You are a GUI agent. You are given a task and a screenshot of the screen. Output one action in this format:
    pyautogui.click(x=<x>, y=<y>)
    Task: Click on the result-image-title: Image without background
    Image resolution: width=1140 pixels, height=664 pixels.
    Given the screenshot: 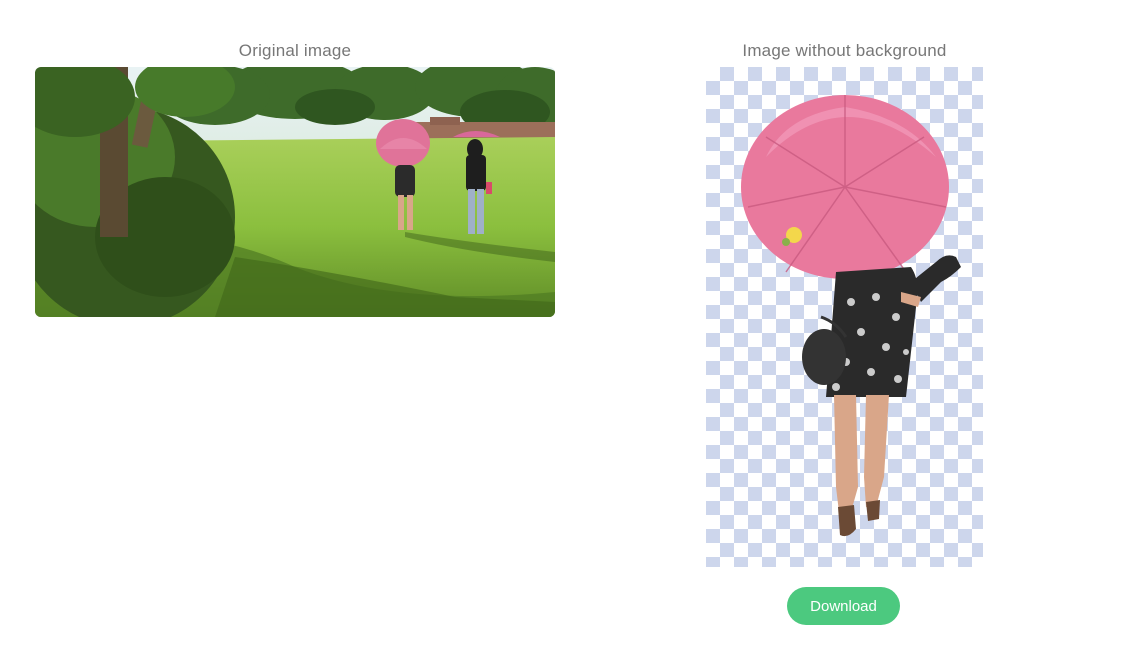 What is the action you would take?
    pyautogui.click(x=844, y=50)
    